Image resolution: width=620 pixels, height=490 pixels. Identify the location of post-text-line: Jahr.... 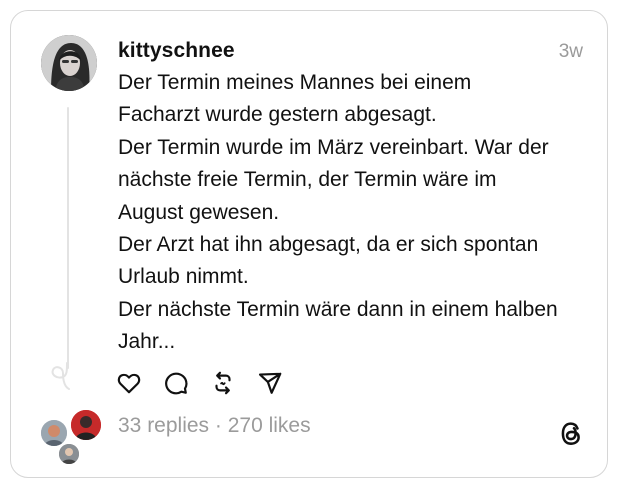
(147, 342).